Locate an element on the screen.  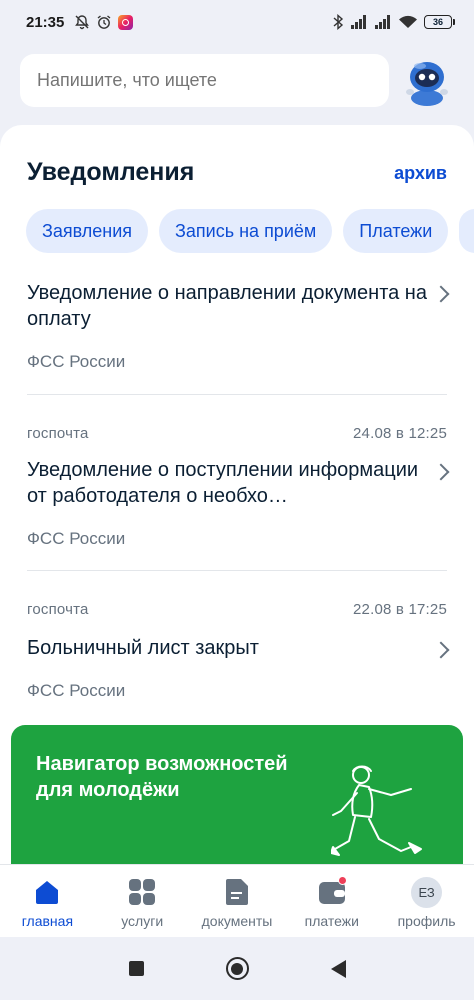
signal-icon is located at coordinates (358, 22).